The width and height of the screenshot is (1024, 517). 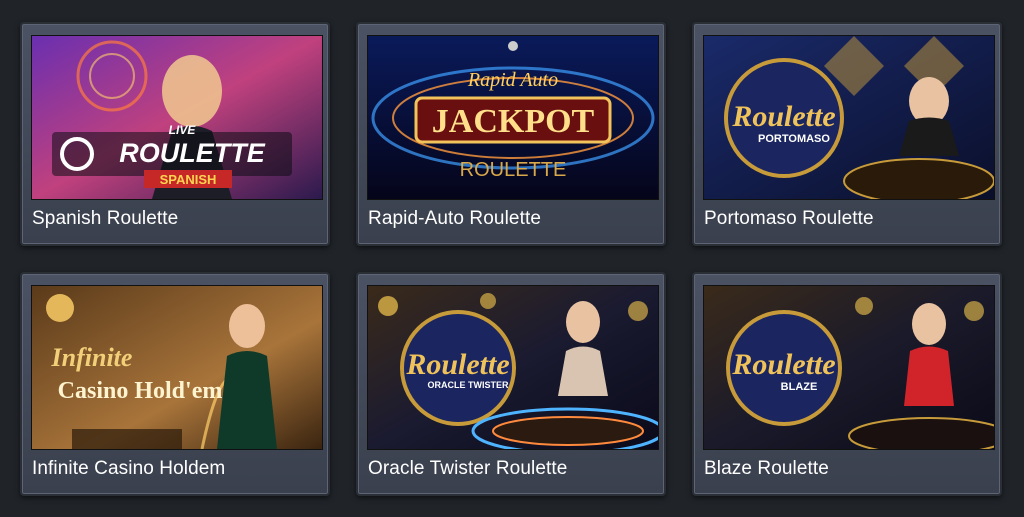 I want to click on portomaso-roulette-artwork: Roulette PORTOMASO, so click(x=849, y=117).